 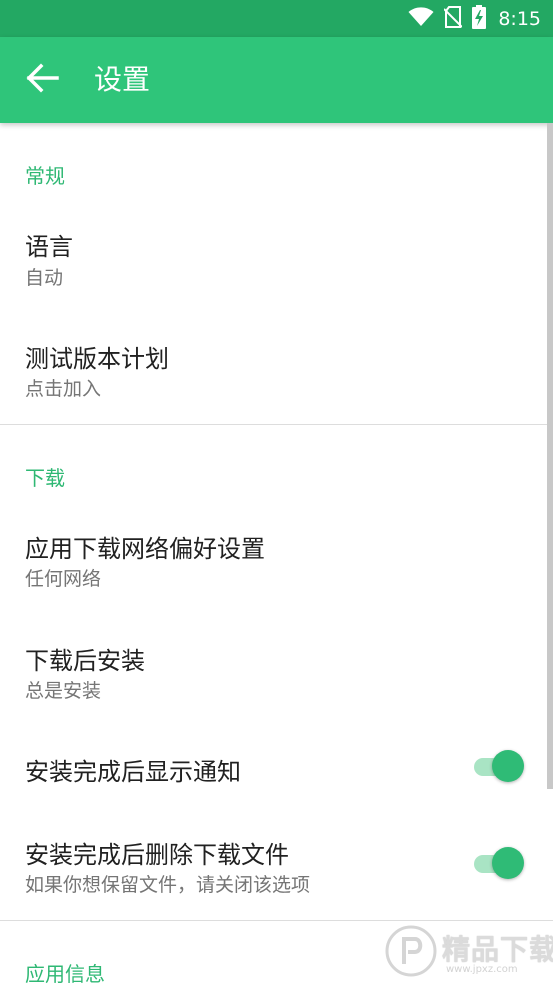 I want to click on wifi-icon, so click(x=421, y=18).